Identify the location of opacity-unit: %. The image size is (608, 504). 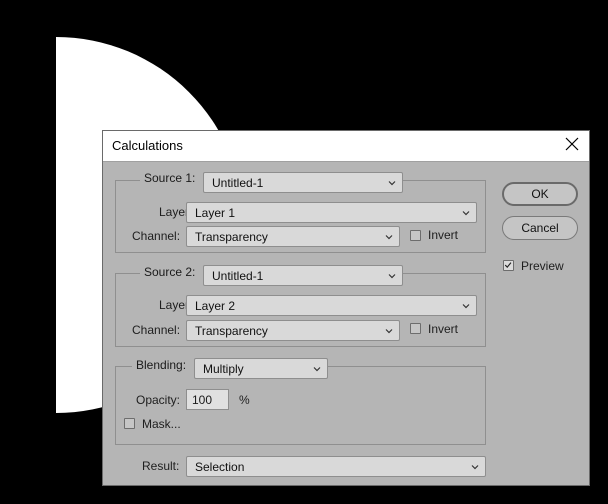
(244, 400).